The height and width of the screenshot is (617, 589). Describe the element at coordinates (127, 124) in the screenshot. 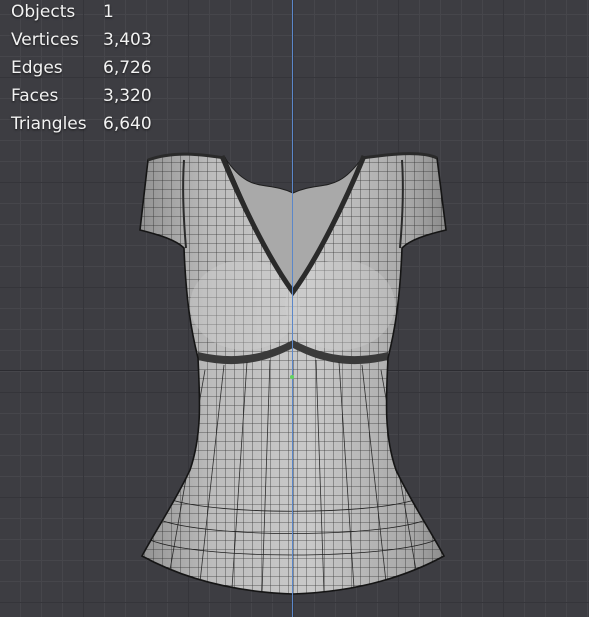

I see `stat-value: 6,640` at that location.